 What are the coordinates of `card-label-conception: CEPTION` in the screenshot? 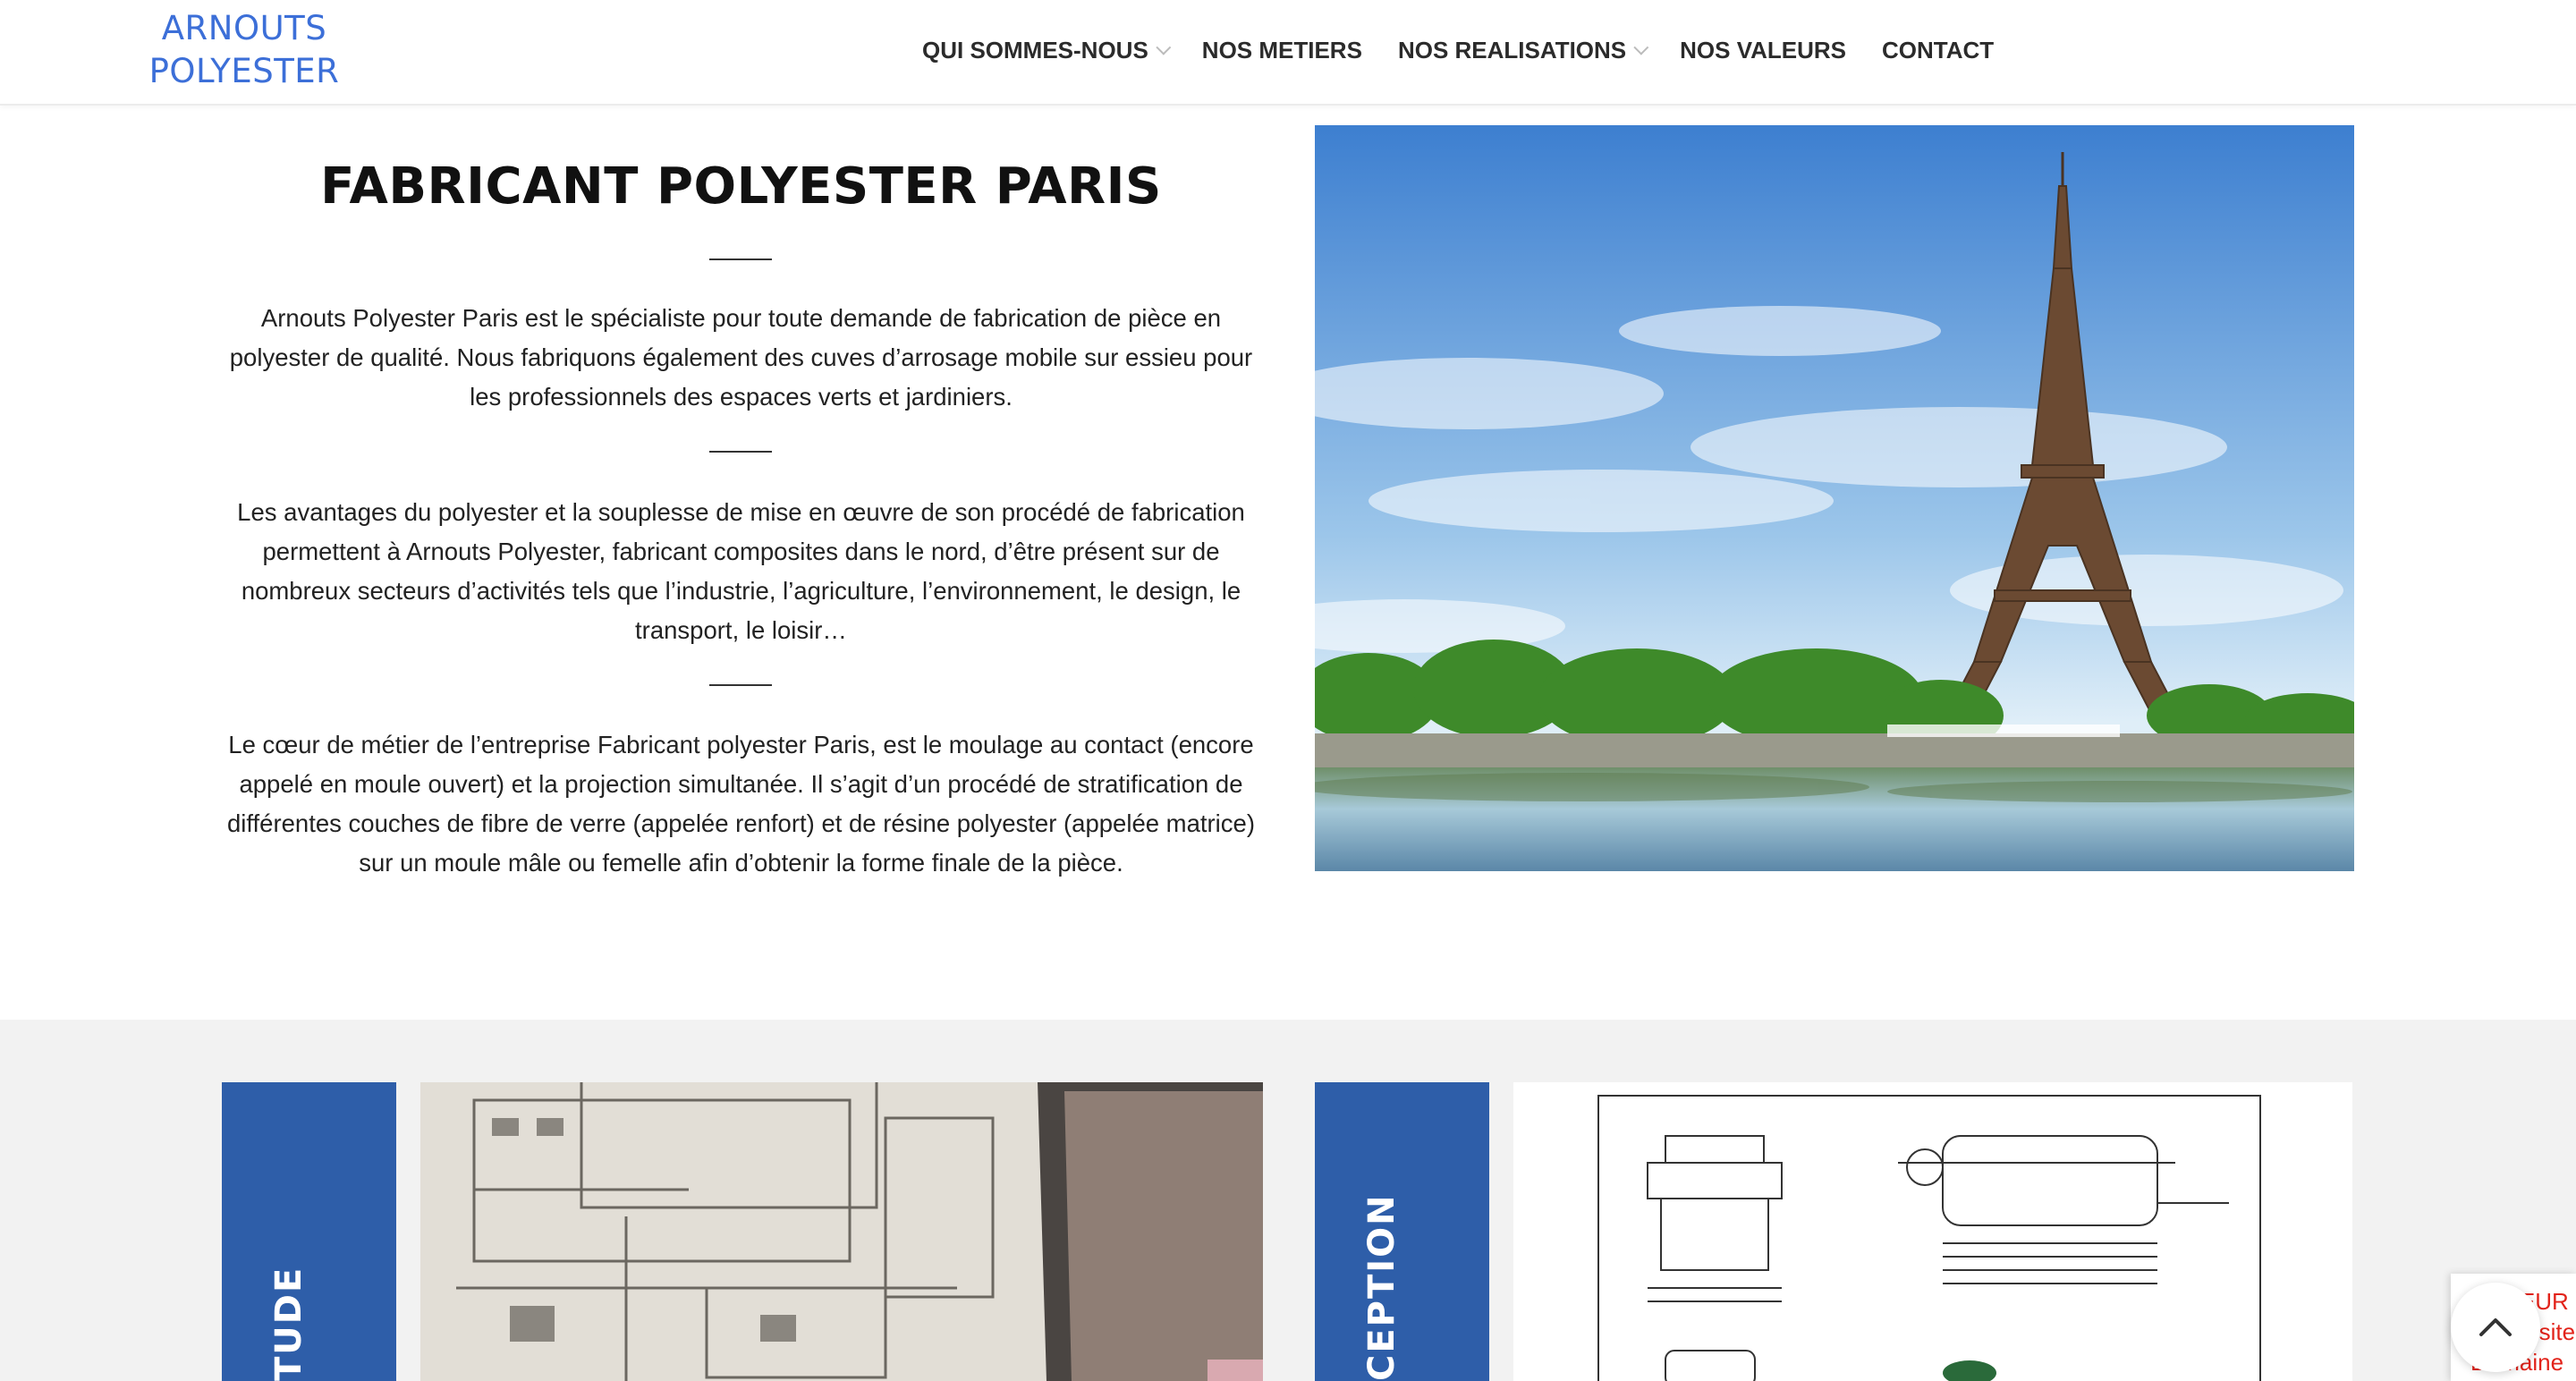 It's located at (1402, 1231).